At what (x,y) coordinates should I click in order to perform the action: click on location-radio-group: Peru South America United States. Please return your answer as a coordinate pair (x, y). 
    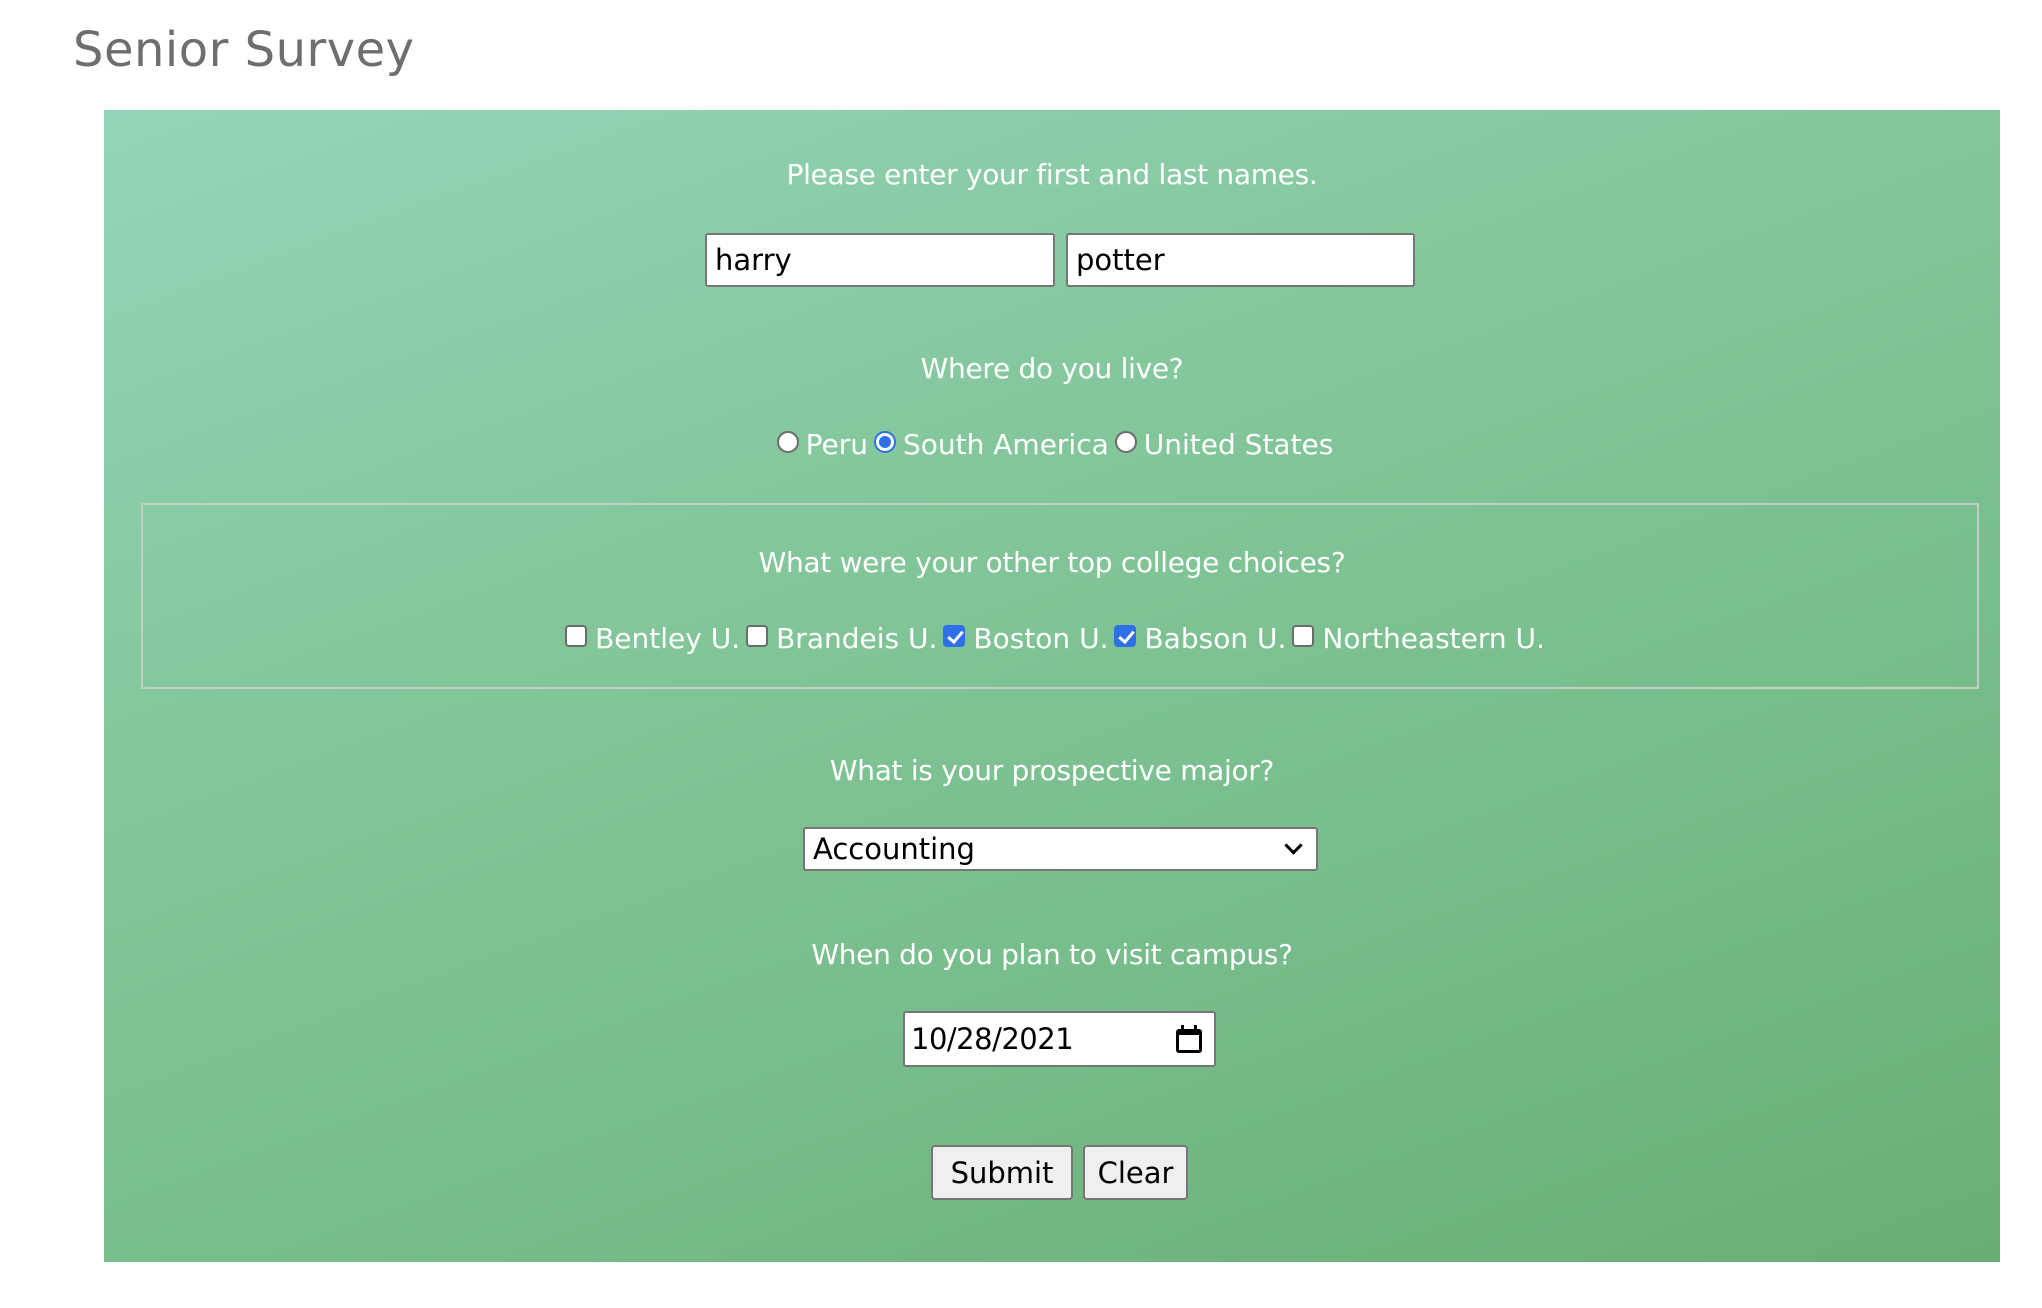
    Looking at the image, I should click on (1052, 444).